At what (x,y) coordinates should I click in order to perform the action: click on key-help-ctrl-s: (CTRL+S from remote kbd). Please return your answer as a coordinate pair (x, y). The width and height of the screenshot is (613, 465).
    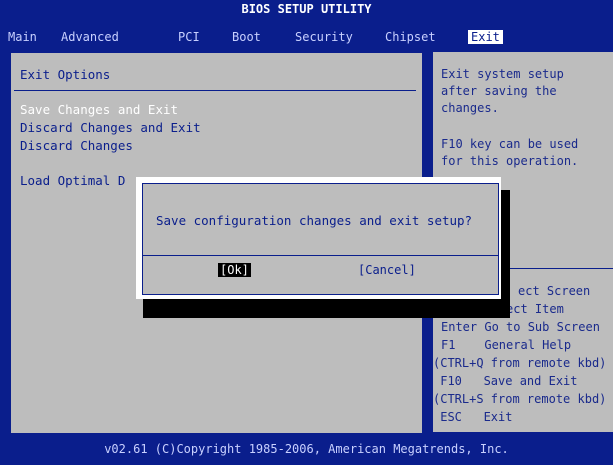
    Looking at the image, I should click on (520, 399).